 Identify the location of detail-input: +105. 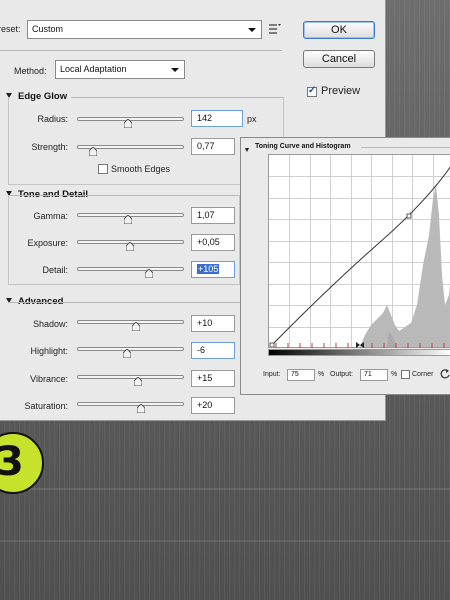
(213, 269).